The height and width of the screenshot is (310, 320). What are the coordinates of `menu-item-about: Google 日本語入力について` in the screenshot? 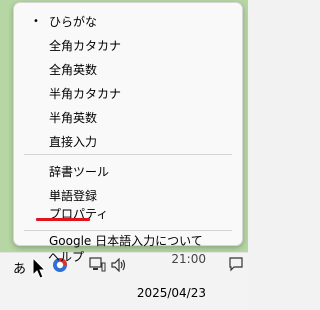 It's located at (128, 241).